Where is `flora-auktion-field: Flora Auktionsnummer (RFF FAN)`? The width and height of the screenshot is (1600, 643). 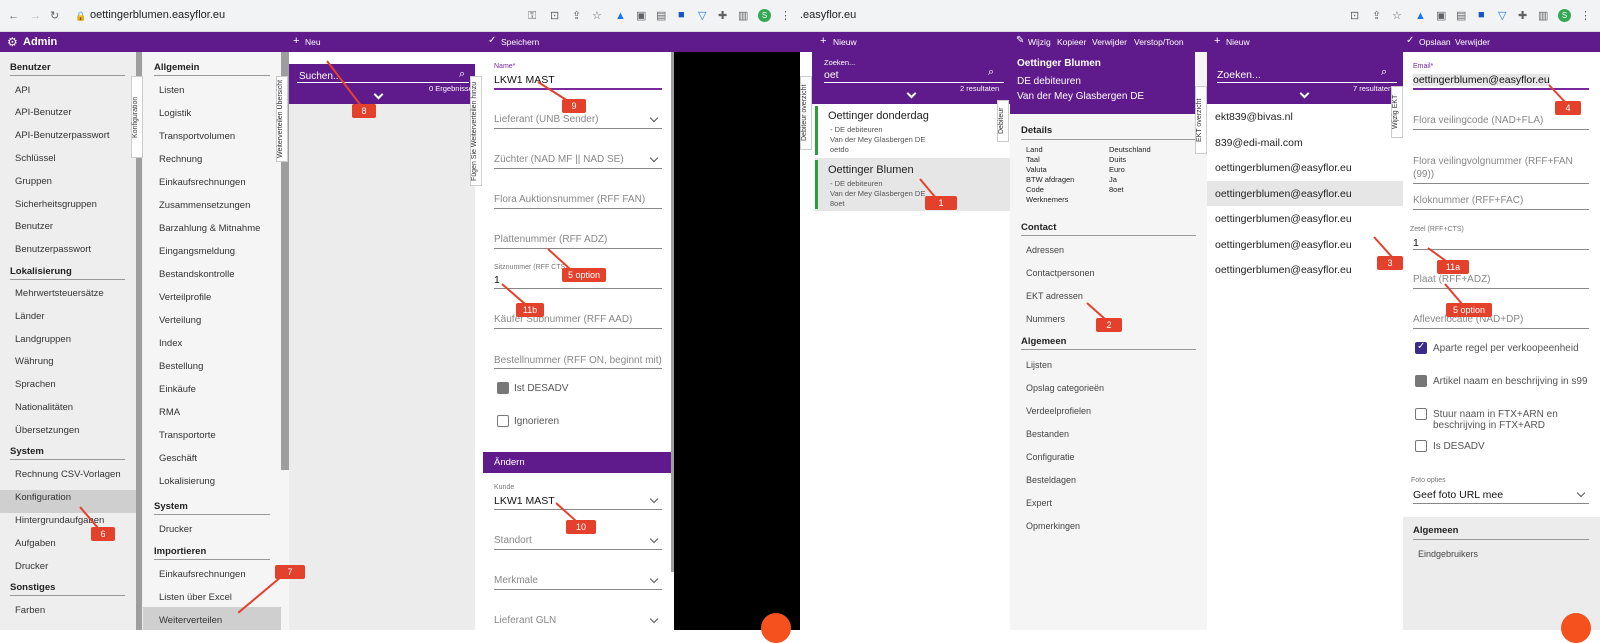
flora-auktion-field: Flora Auktionsnummer (RFF FAN) is located at coordinates (569, 199).